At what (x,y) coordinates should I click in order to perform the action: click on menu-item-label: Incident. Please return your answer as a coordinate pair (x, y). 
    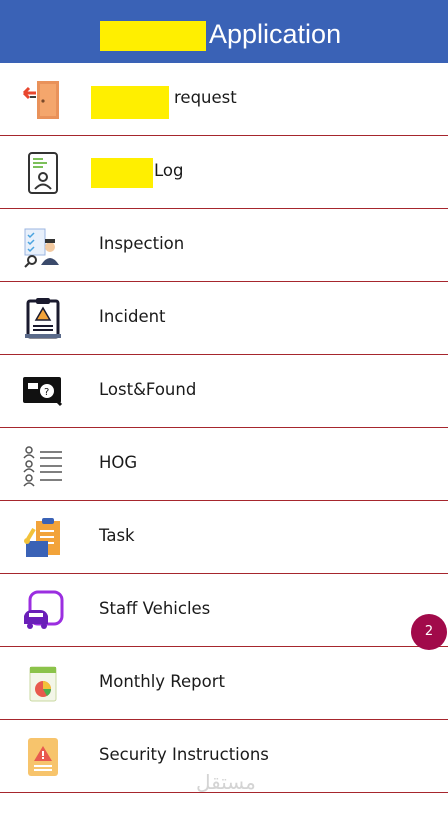
    Looking at the image, I should click on (132, 316).